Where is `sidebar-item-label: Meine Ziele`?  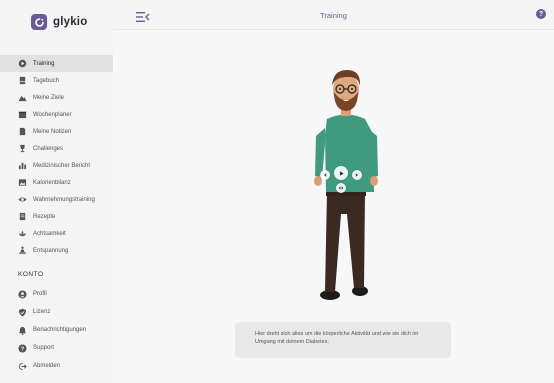
sidebar-item-label: Meine Ziele is located at coordinates (49, 97).